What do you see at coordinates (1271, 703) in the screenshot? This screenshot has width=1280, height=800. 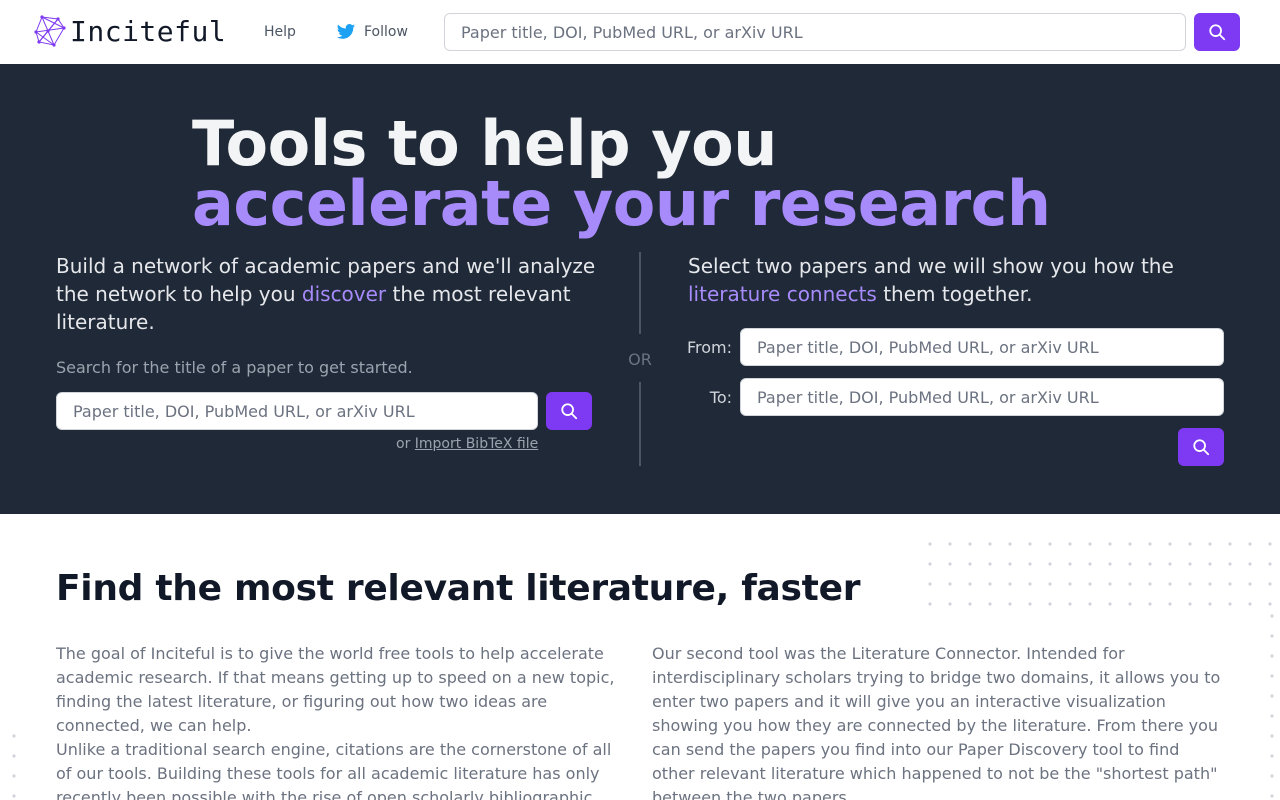 I see `dot-pattern-decoration-right` at bounding box center [1271, 703].